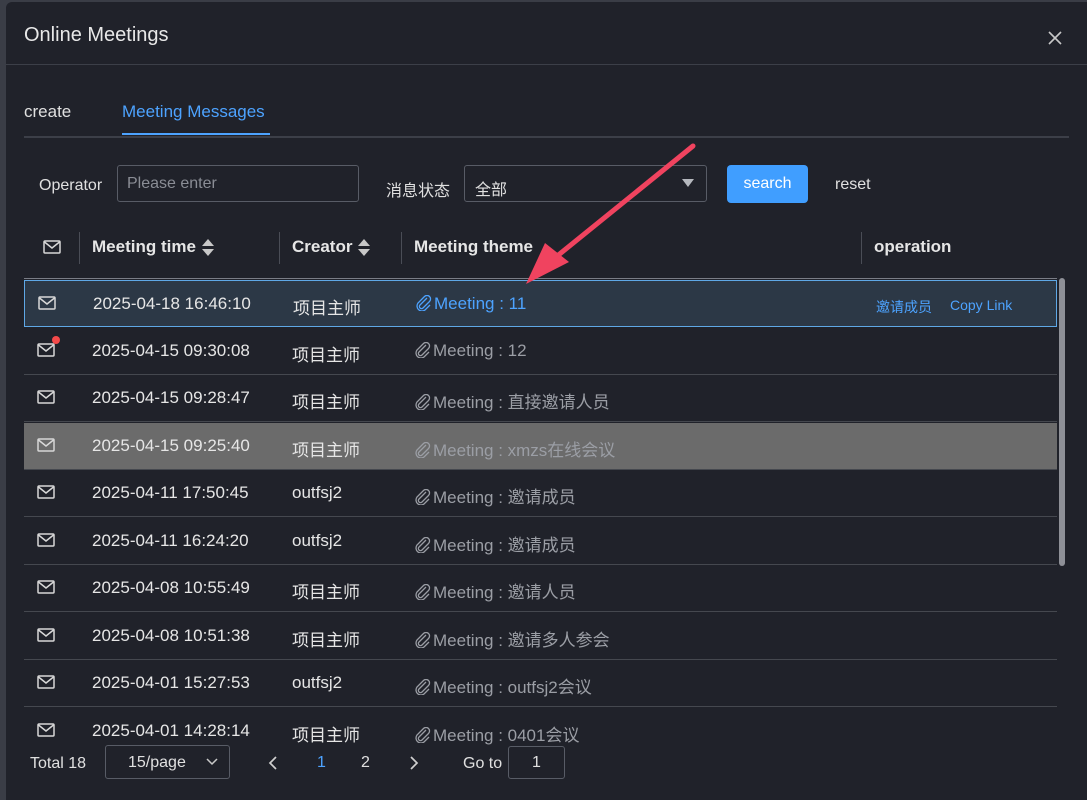 The height and width of the screenshot is (800, 1087). What do you see at coordinates (521, 640) in the screenshot?
I see `meeting-theme-text: Meeting : 邀请多人参会` at bounding box center [521, 640].